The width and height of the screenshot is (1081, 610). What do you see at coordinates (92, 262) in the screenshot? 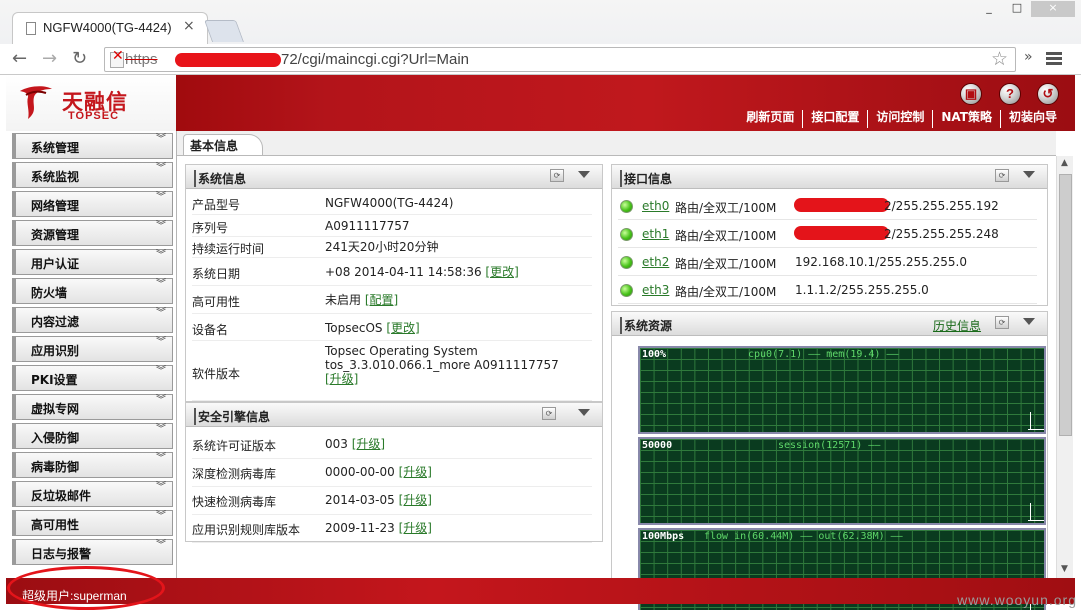
I see `sidebar-item: 用户认证 ︾` at bounding box center [92, 262].